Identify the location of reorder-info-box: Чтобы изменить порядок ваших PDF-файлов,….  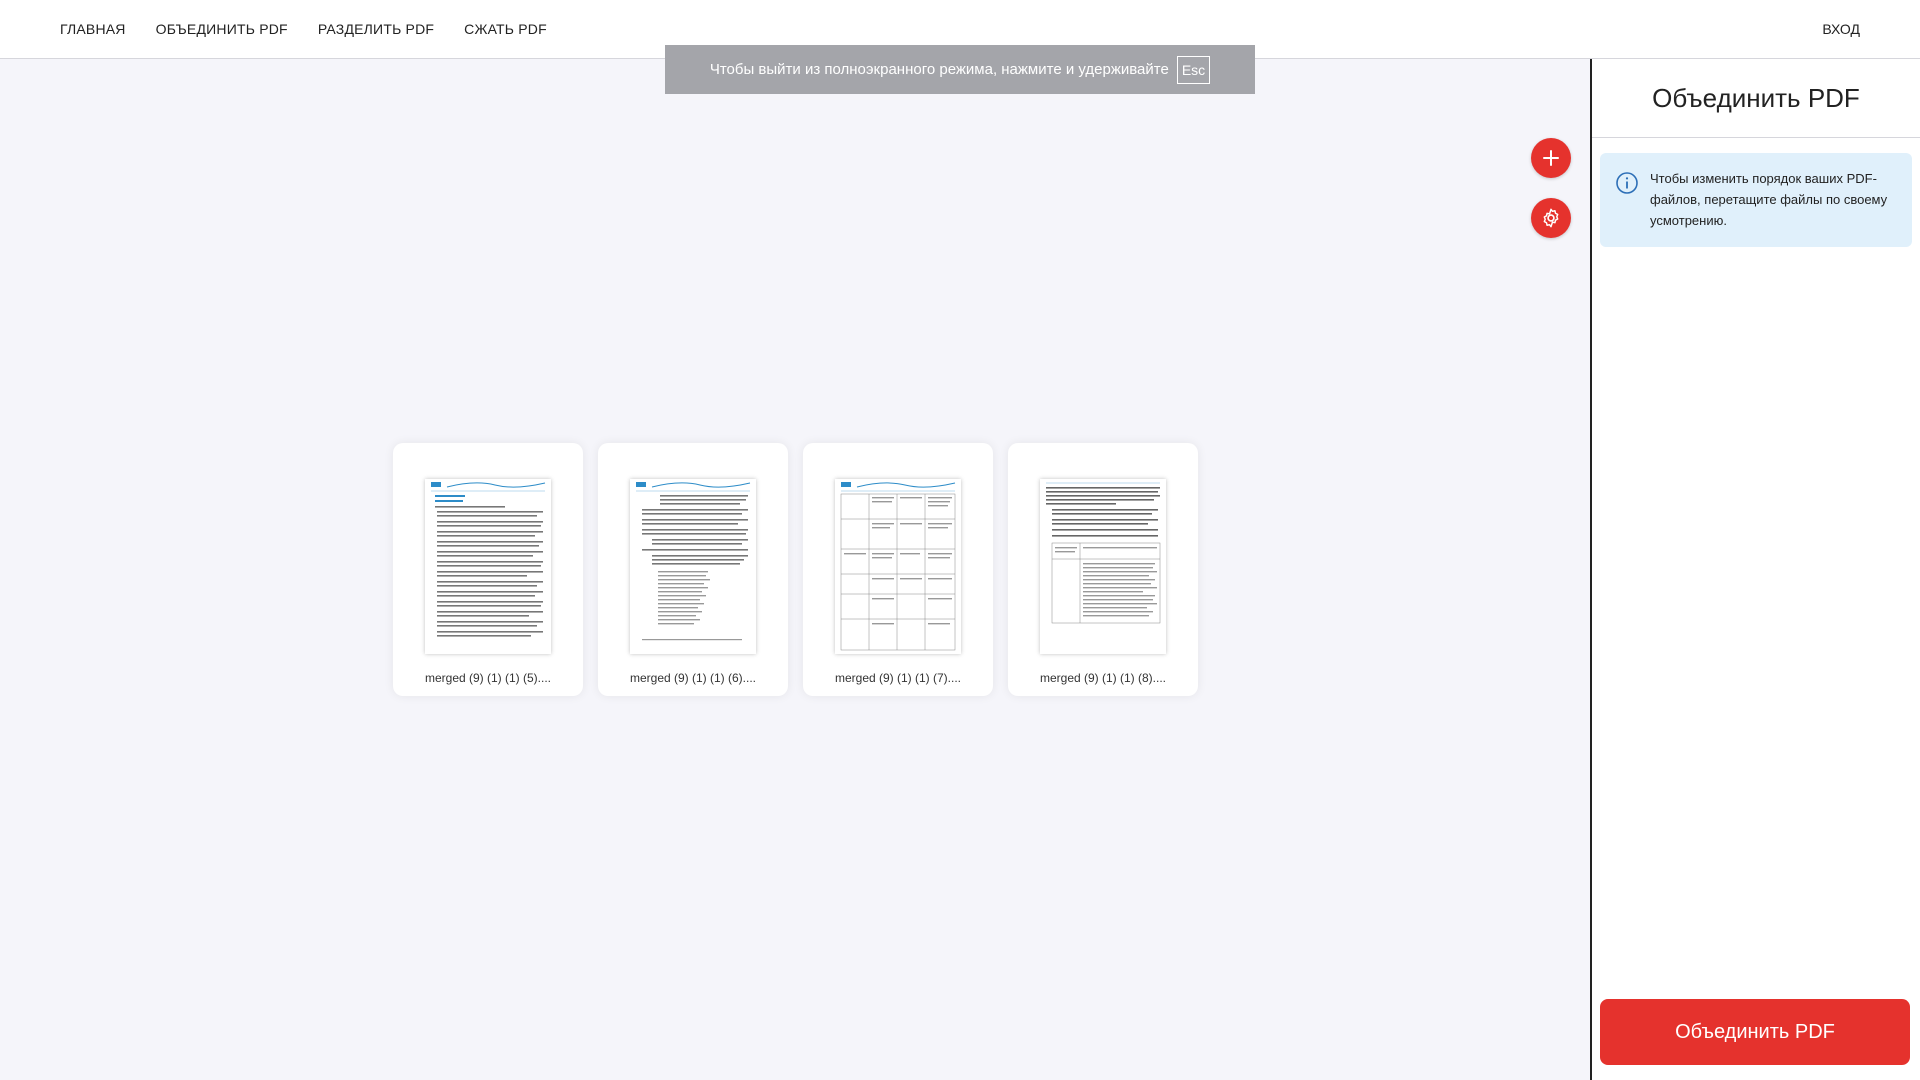
(1756, 200).